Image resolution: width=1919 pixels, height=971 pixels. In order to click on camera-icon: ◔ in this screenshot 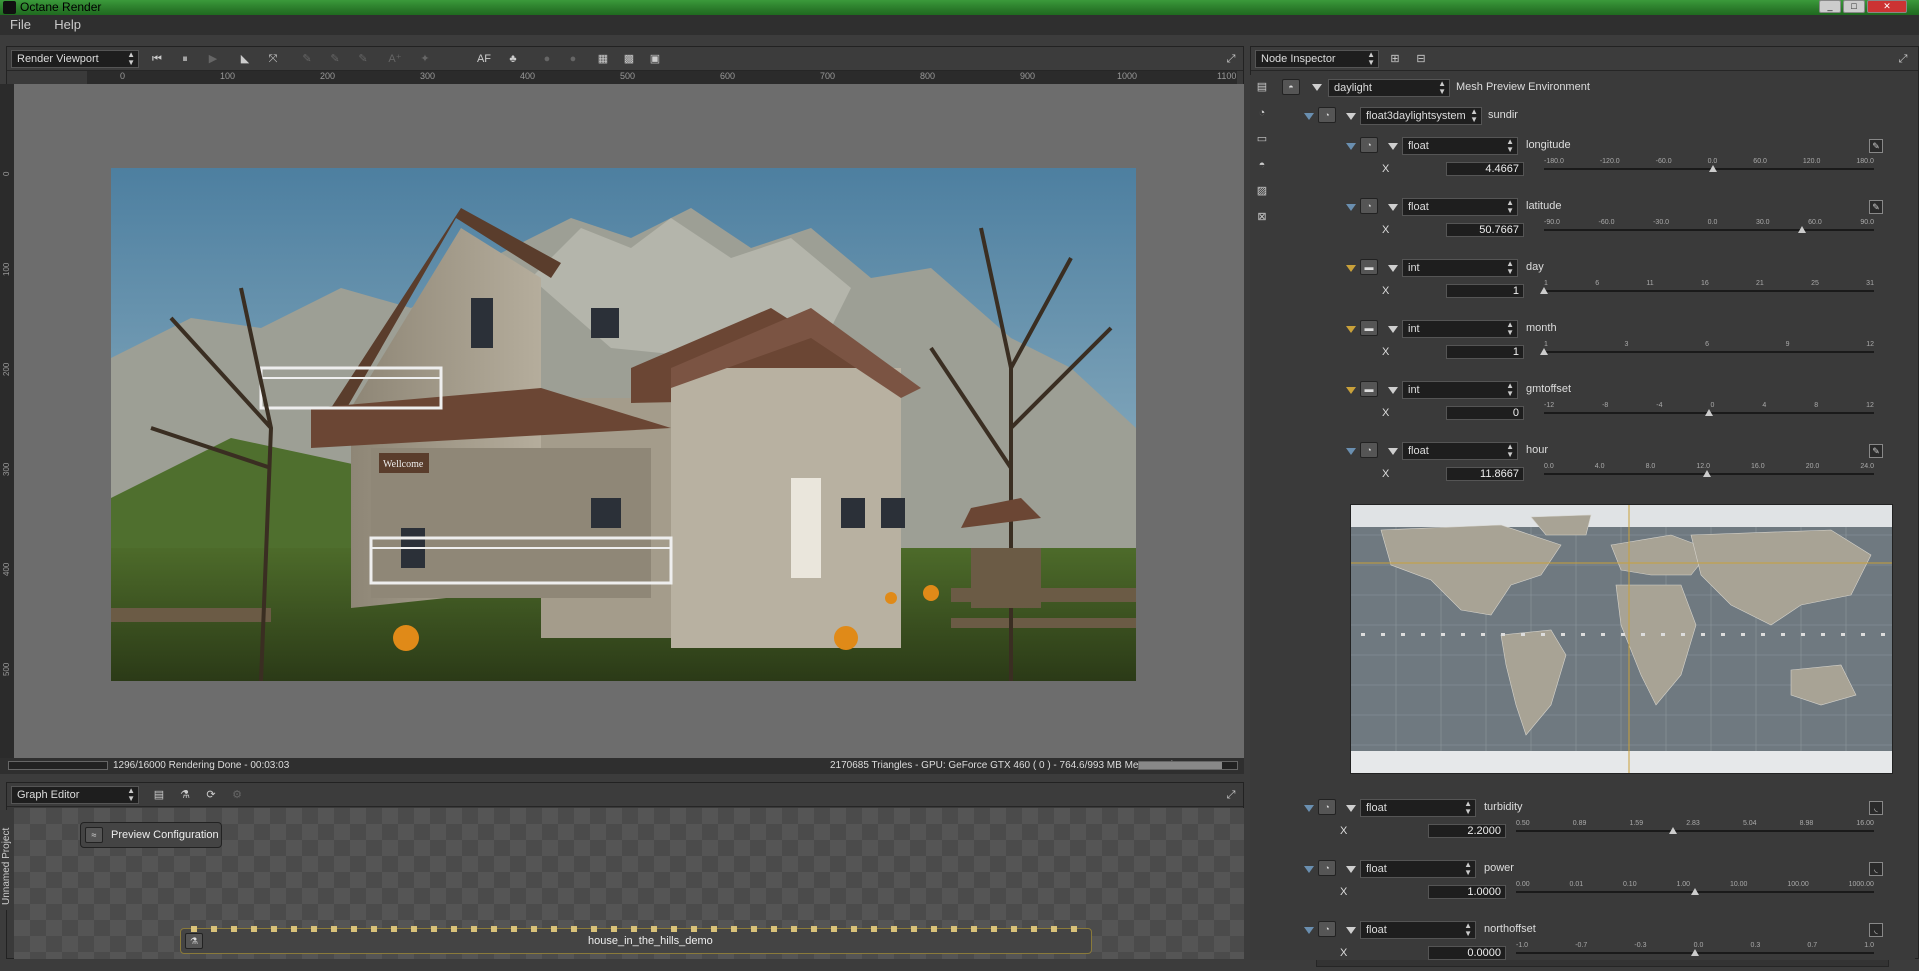, I will do `click(1262, 113)`.